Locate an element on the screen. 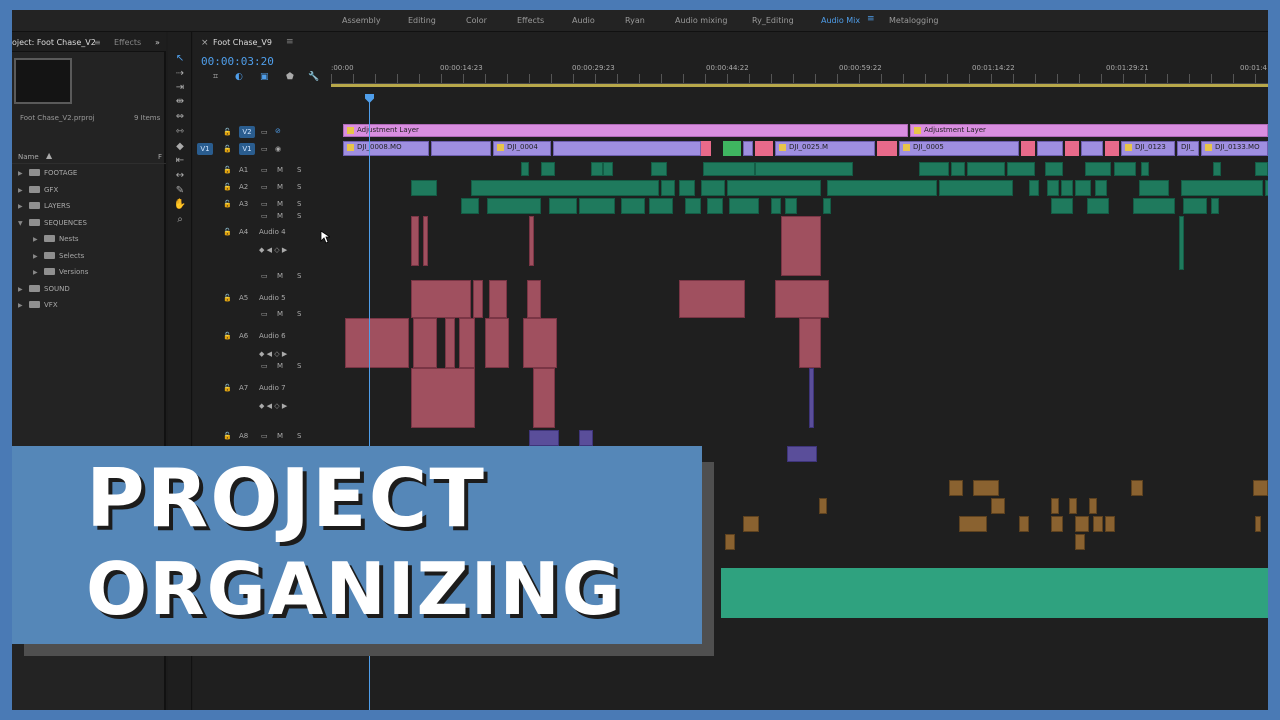 The height and width of the screenshot is (720, 1280). slip-icon: ⇿ is located at coordinates (180, 131).